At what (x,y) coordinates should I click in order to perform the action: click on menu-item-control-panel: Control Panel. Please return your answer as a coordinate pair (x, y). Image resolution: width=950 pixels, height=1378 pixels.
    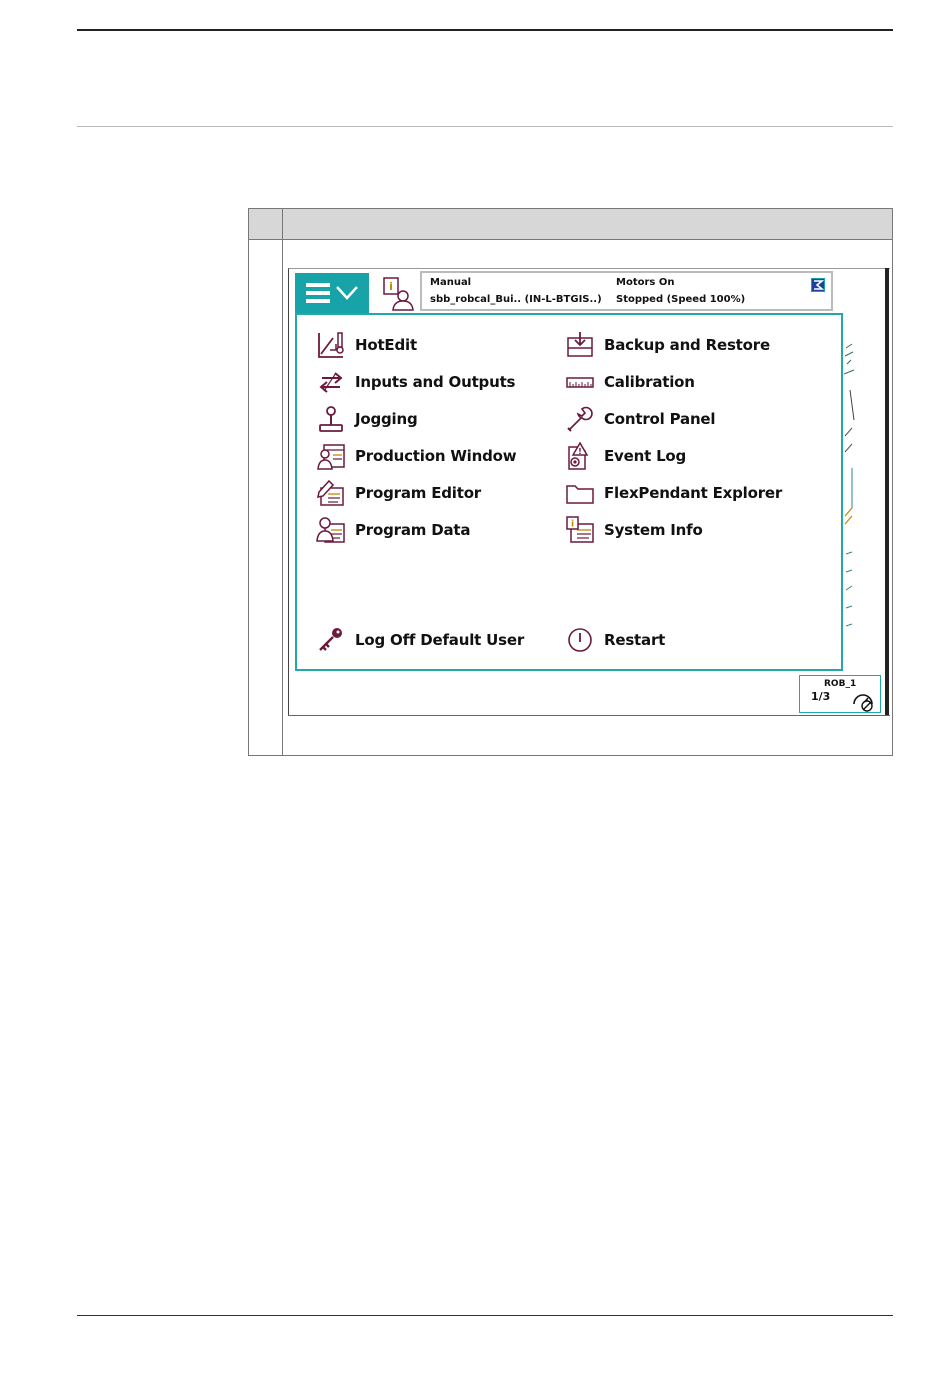
    Looking at the image, I should click on (640, 419).